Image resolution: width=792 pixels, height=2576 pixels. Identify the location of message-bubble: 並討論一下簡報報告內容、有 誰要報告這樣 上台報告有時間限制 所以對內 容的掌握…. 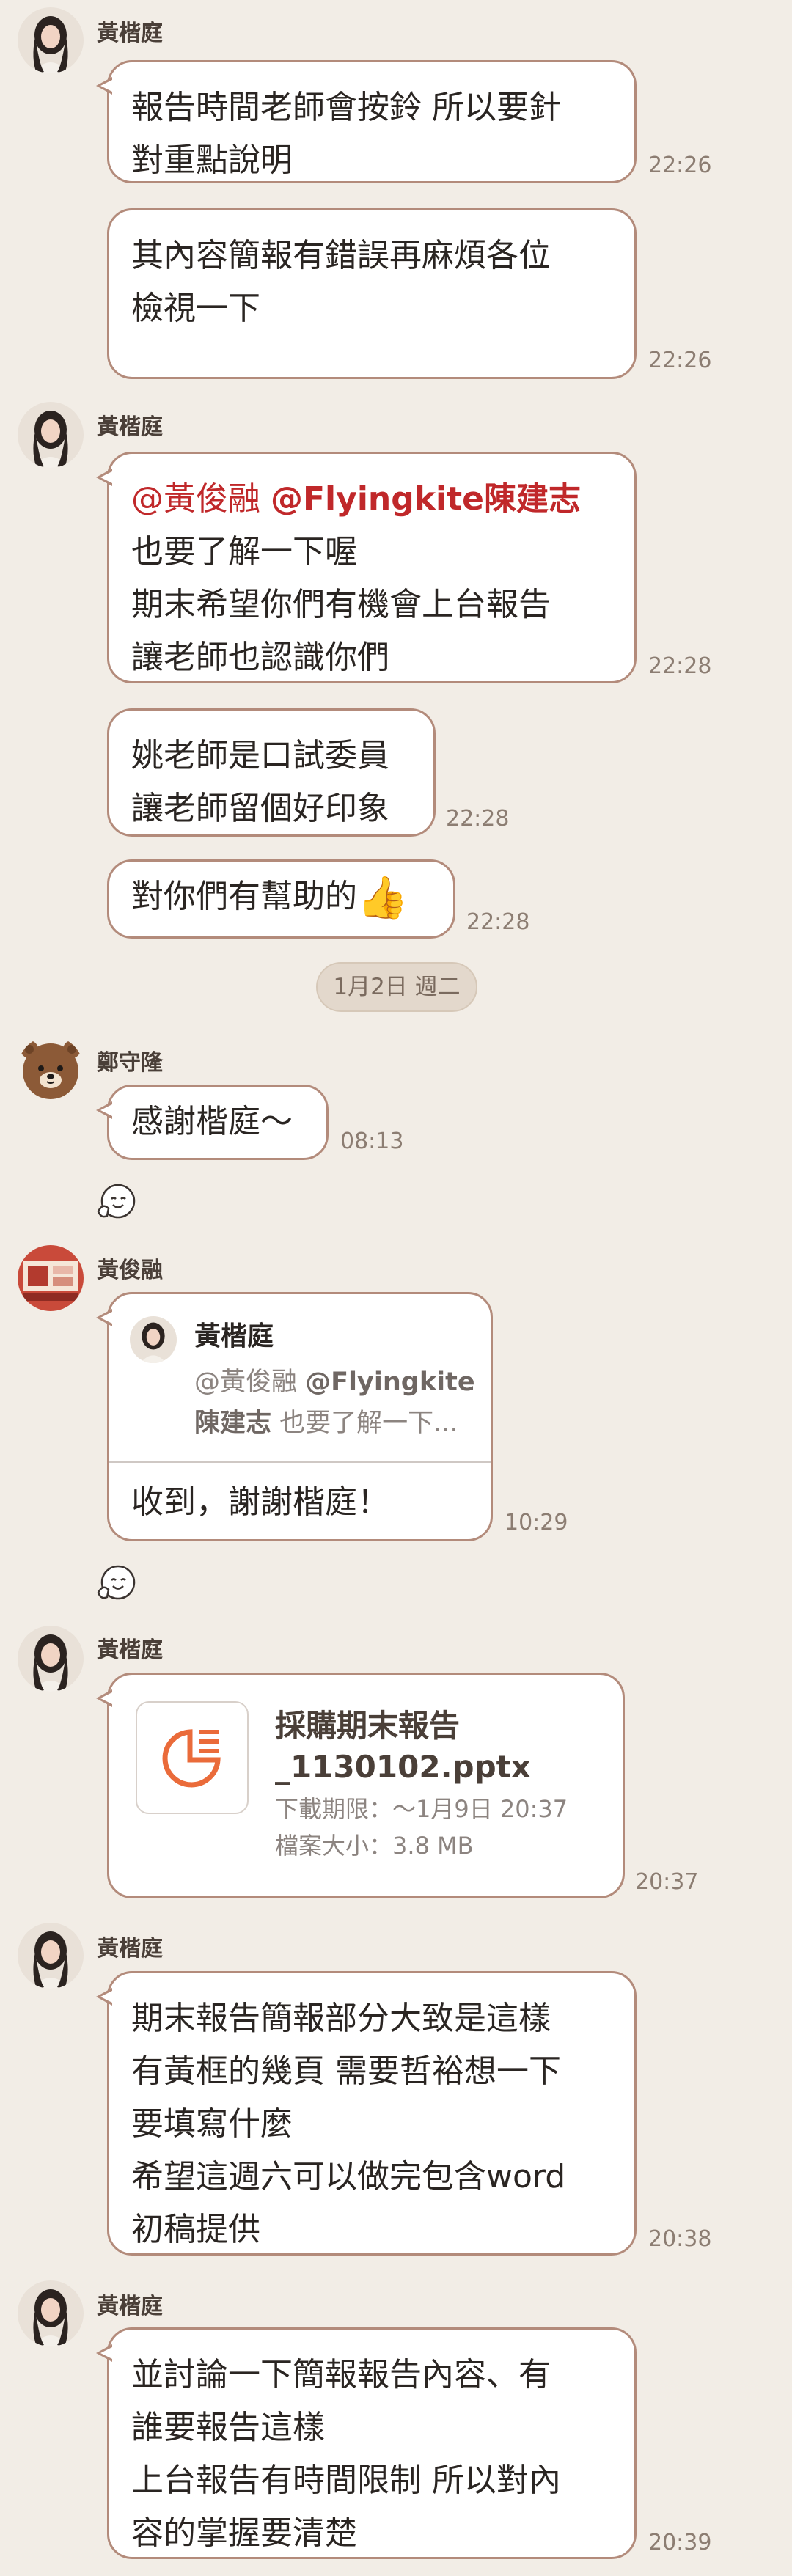
(366, 2443).